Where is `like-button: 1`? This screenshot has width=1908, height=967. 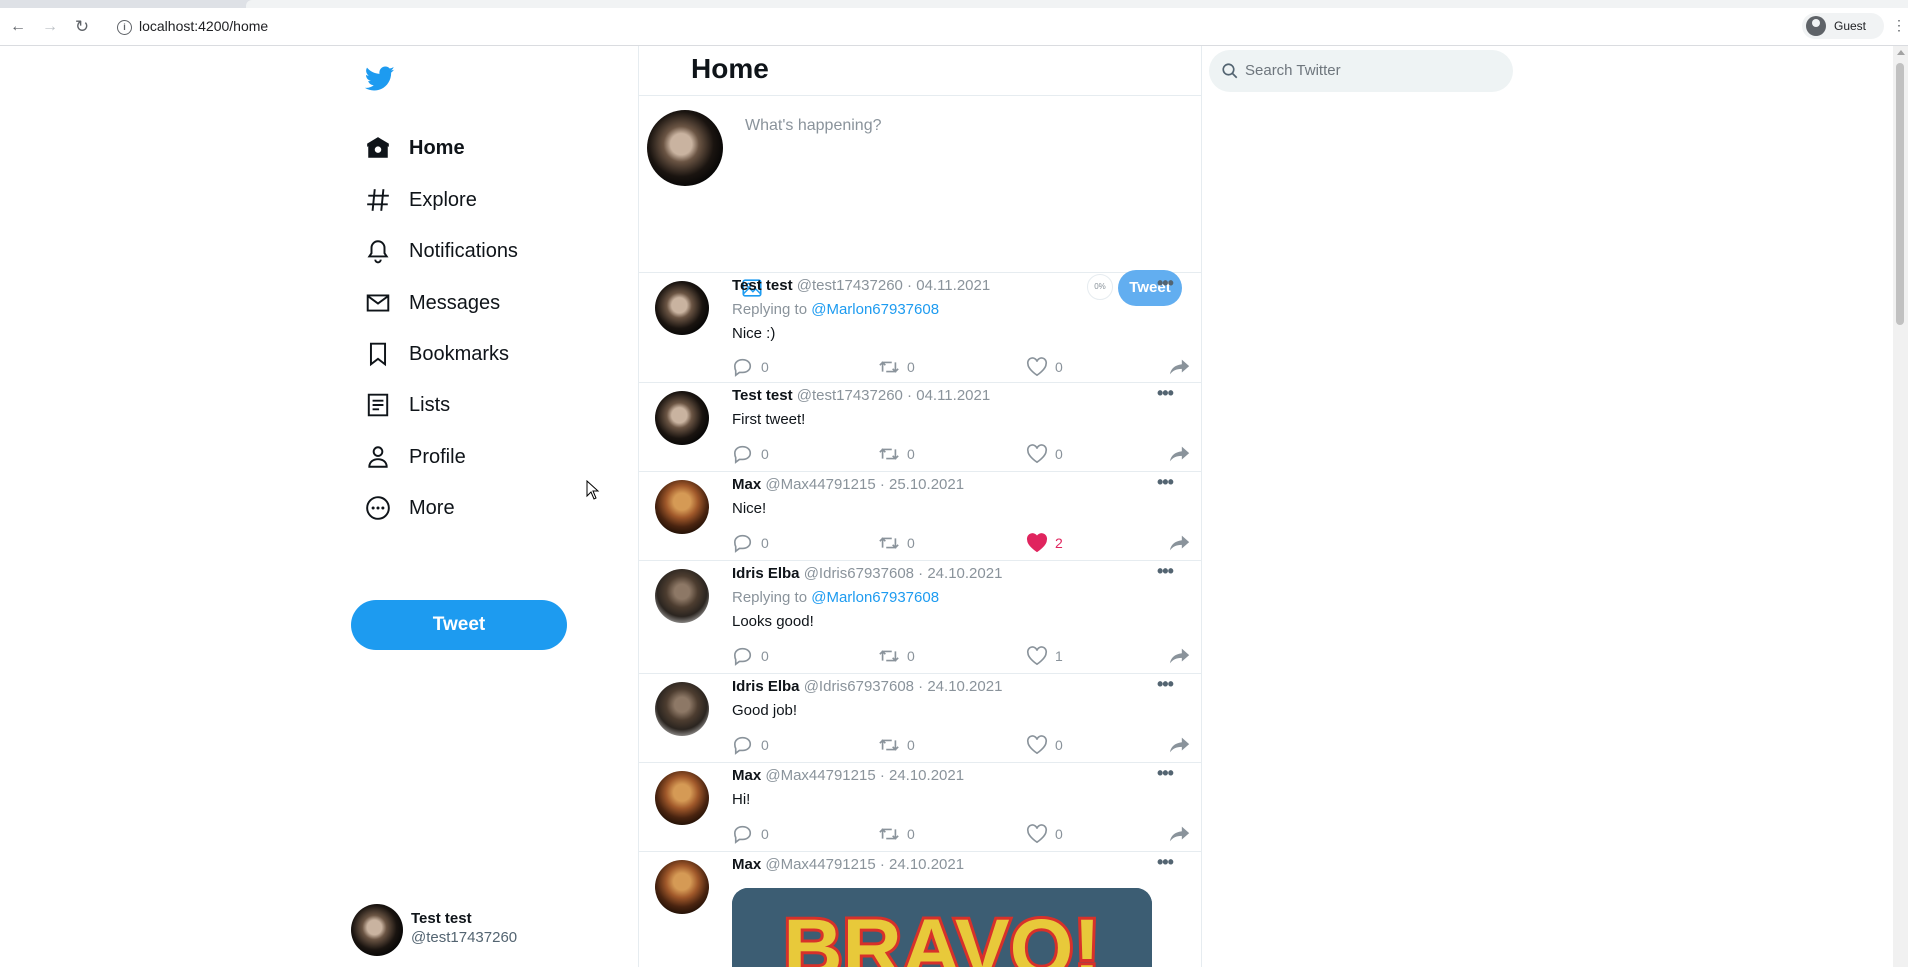 like-button: 1 is located at coordinates (1044, 656).